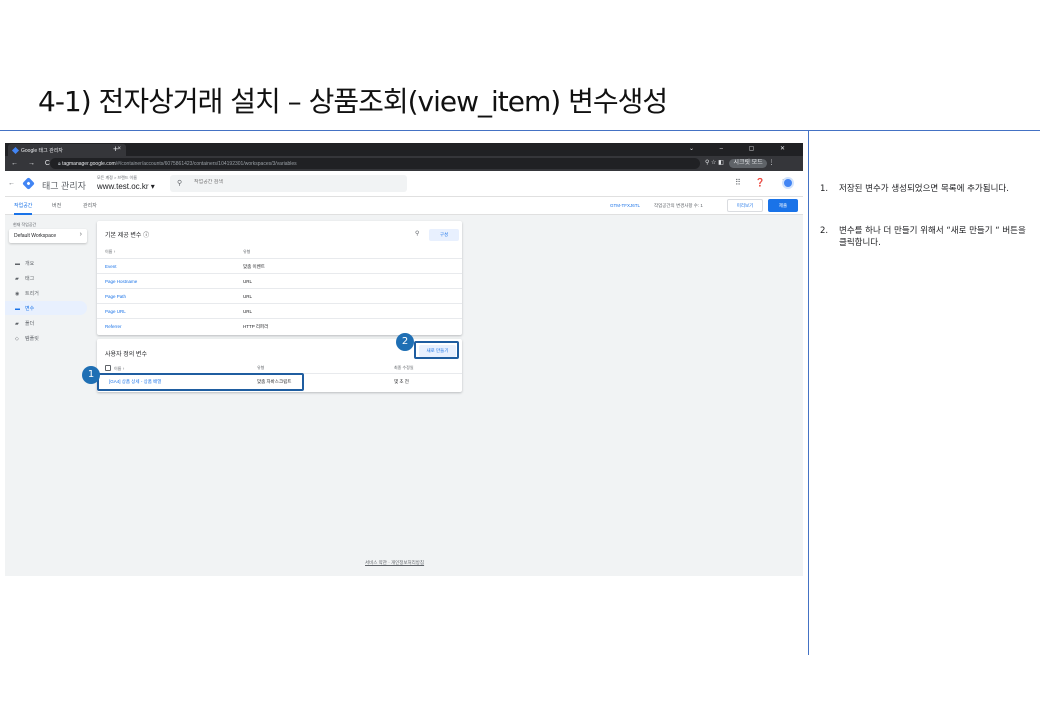  I want to click on gtm-logo-icon, so click(28, 183).